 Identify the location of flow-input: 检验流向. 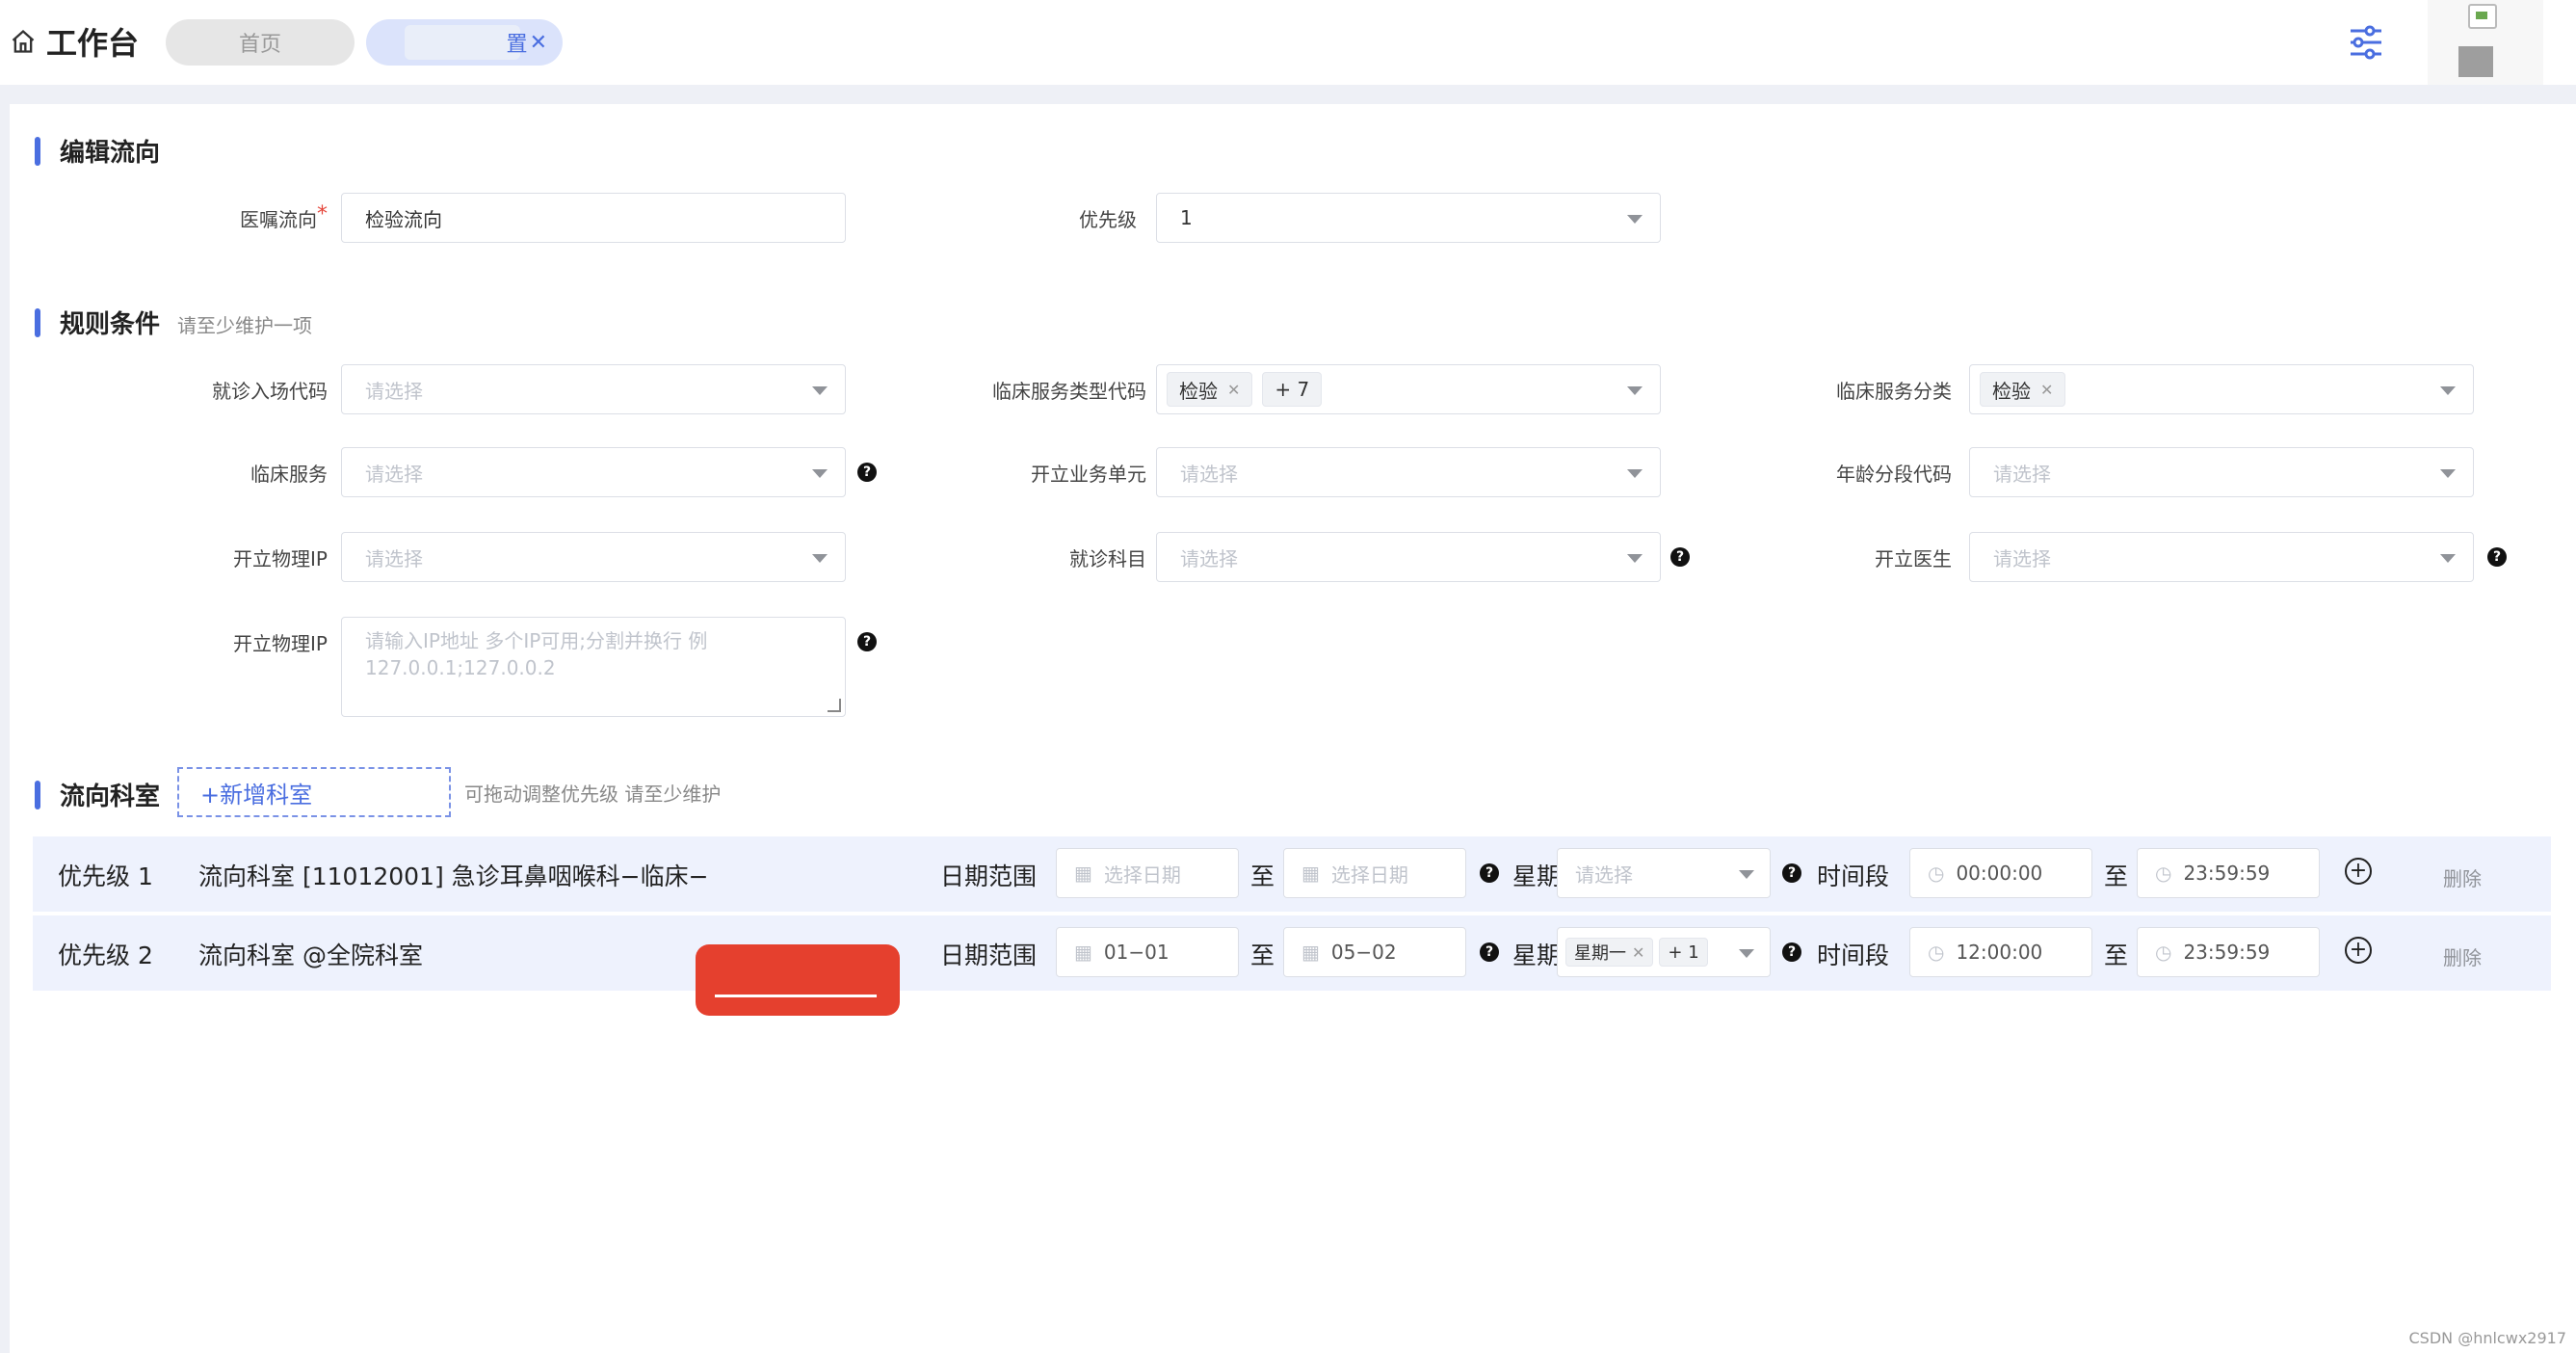
(593, 218).